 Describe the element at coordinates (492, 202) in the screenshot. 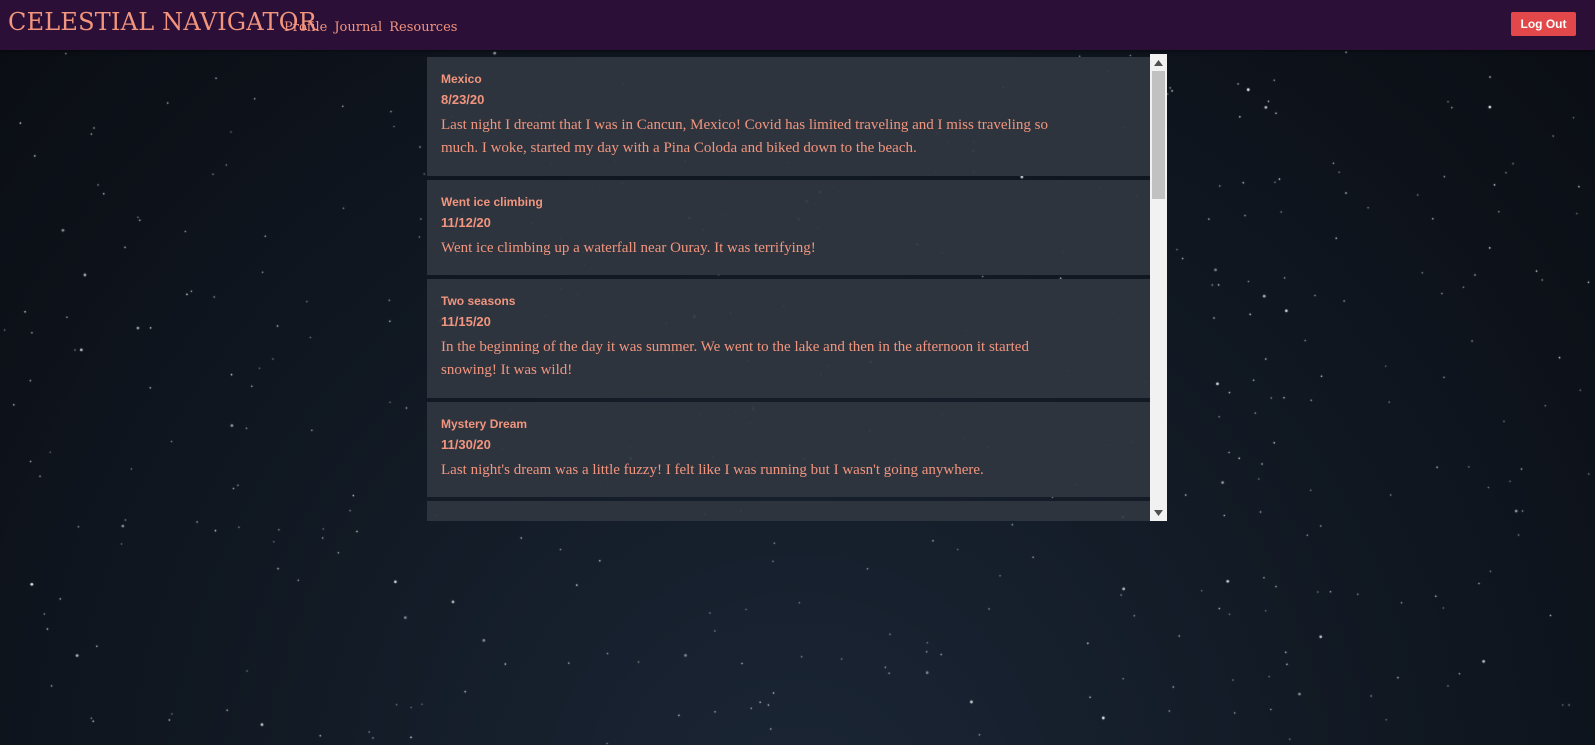

I see `entry-title: Went ice climbing` at that location.